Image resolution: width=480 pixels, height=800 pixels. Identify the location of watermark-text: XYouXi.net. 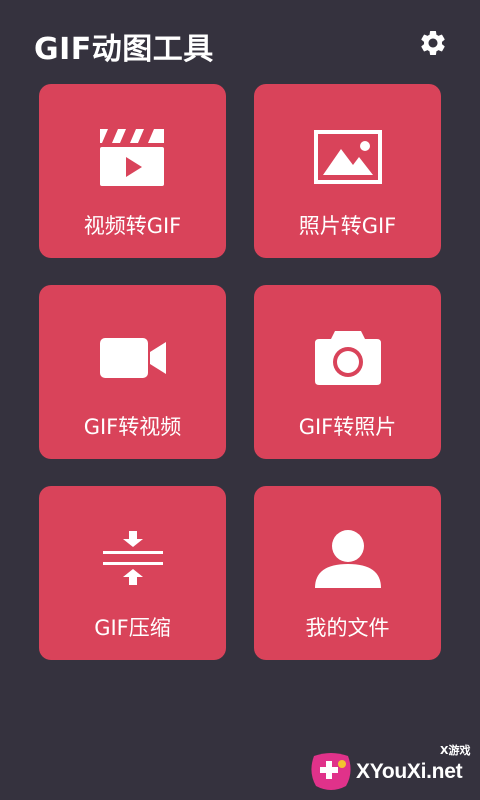
(409, 771).